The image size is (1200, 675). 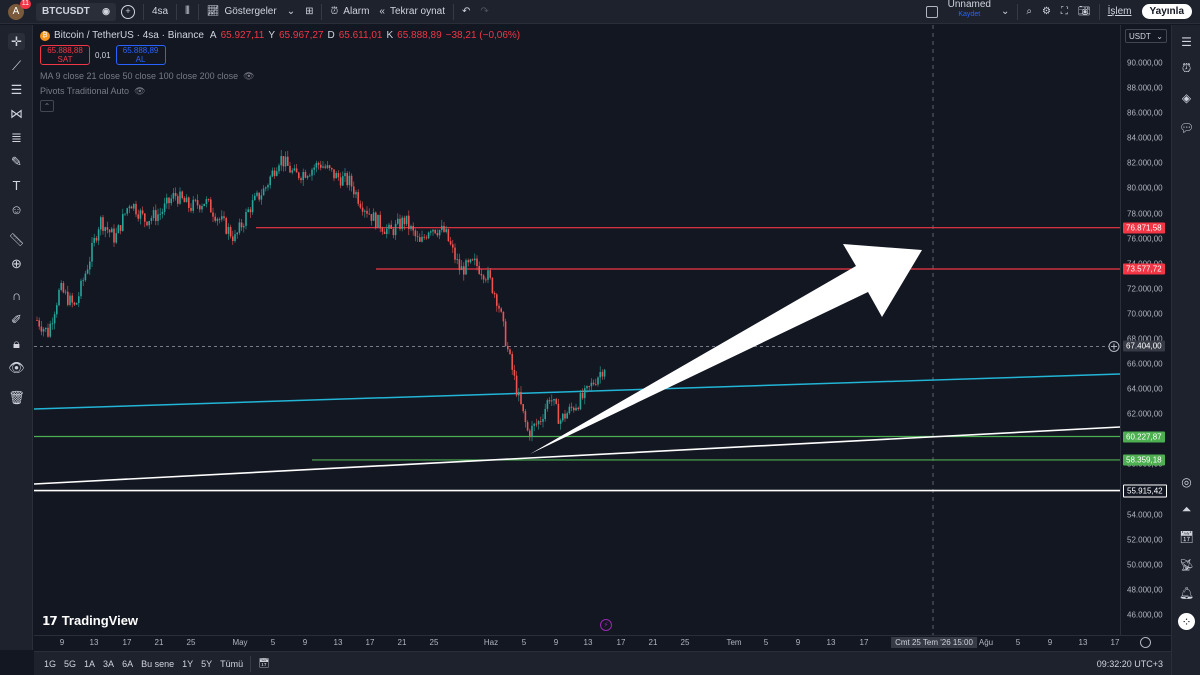 I want to click on layers-icon: ◈, so click(x=1186, y=97).